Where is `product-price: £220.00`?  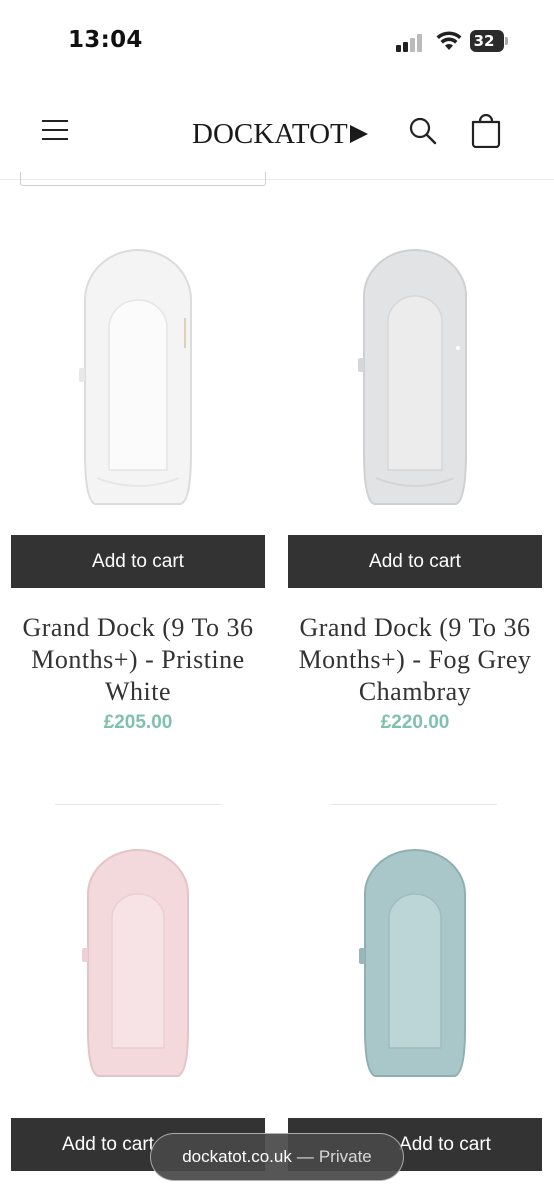
product-price: £220.00 is located at coordinates (415, 722).